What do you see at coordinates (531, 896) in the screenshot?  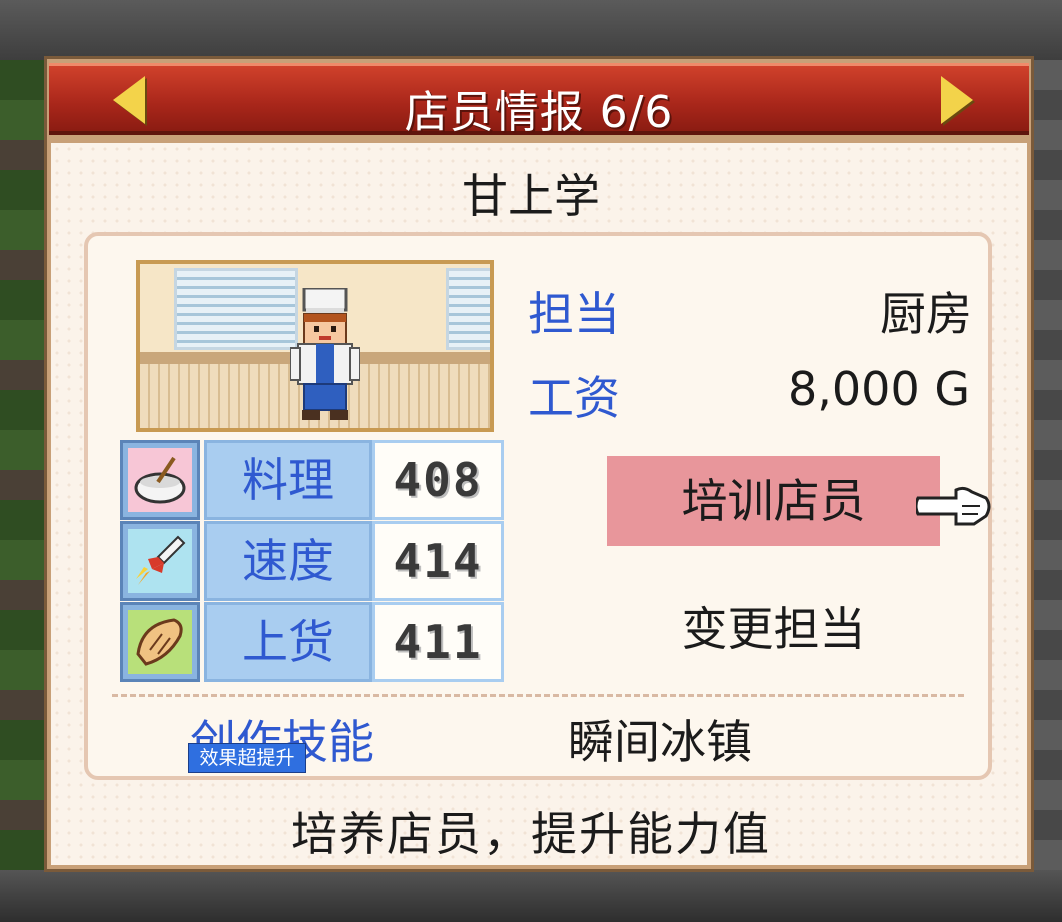 I see `background-street` at bounding box center [531, 896].